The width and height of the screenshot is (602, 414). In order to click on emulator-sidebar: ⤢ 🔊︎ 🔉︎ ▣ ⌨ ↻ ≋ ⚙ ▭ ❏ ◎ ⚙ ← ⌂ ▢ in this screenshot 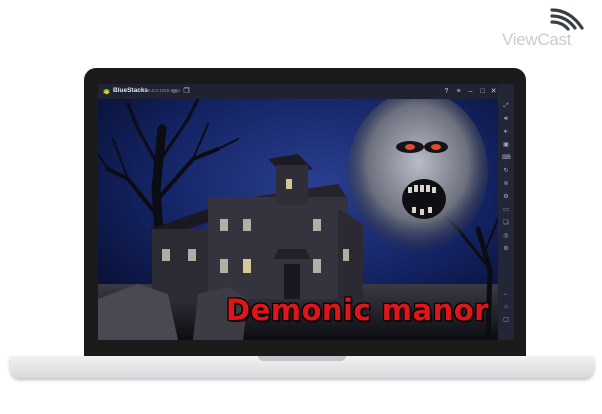, I will do `click(506, 212)`.